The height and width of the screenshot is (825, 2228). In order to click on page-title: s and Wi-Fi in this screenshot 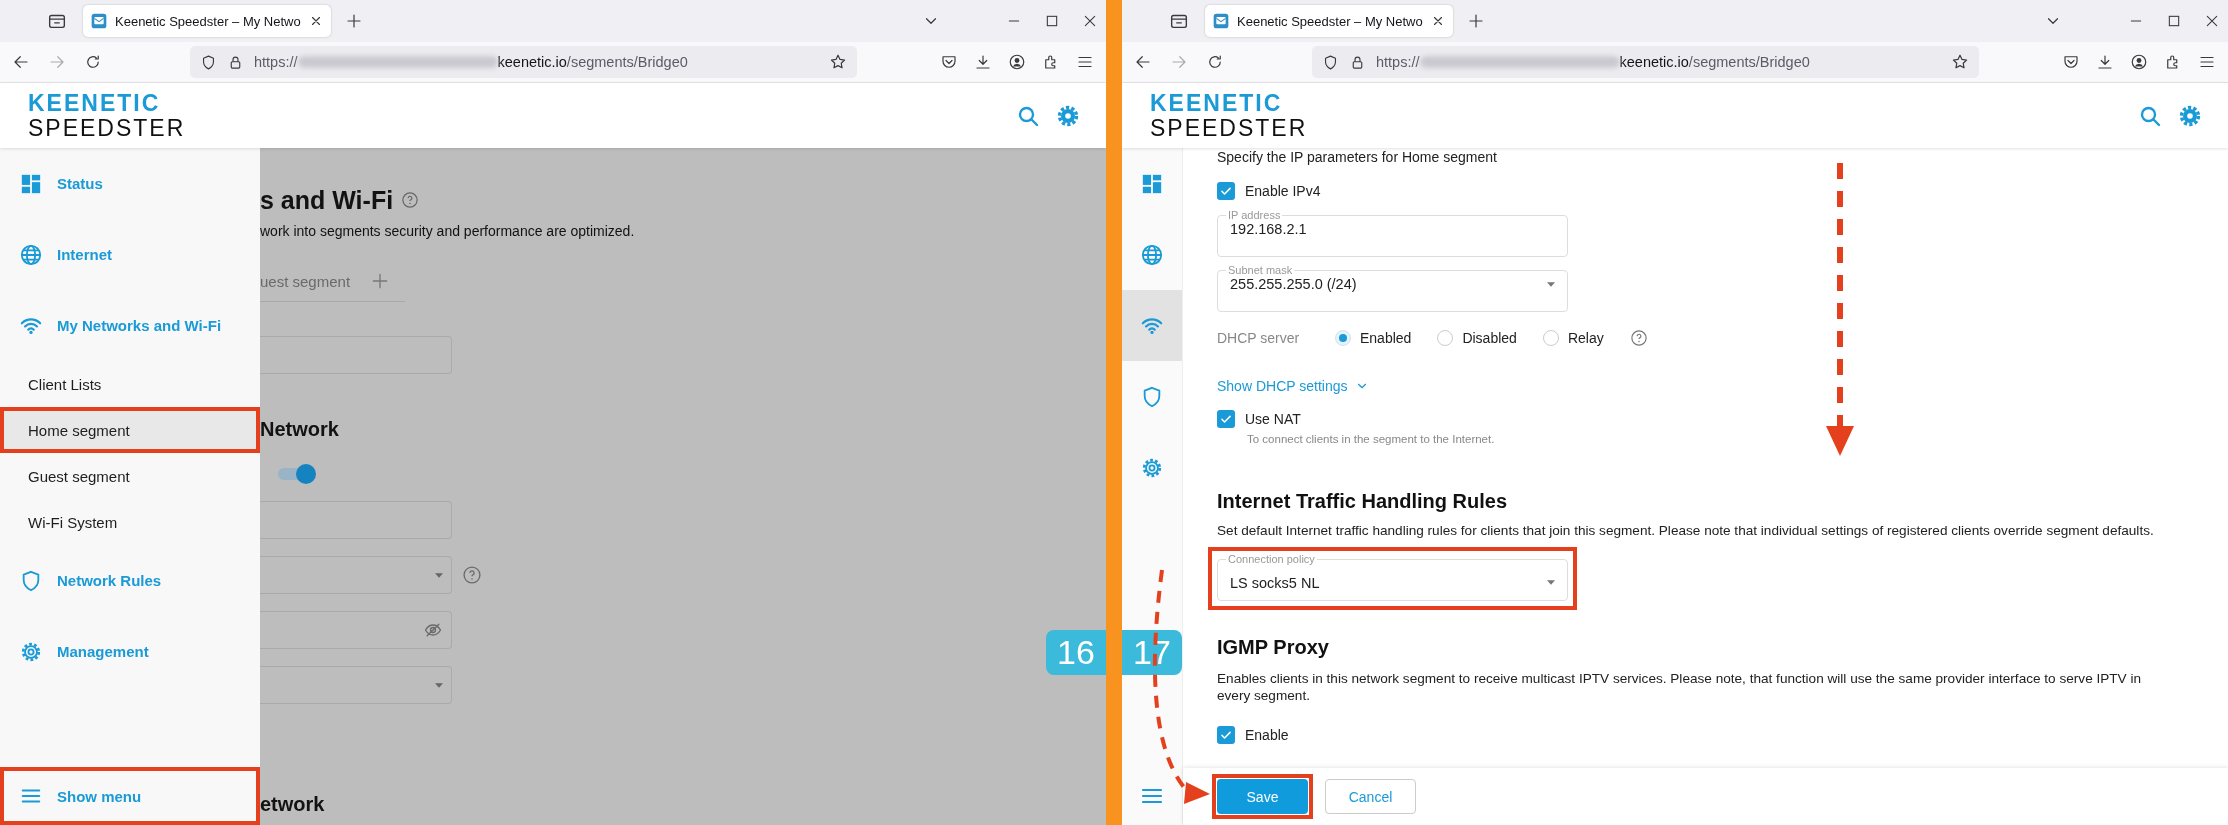, I will do `click(327, 200)`.